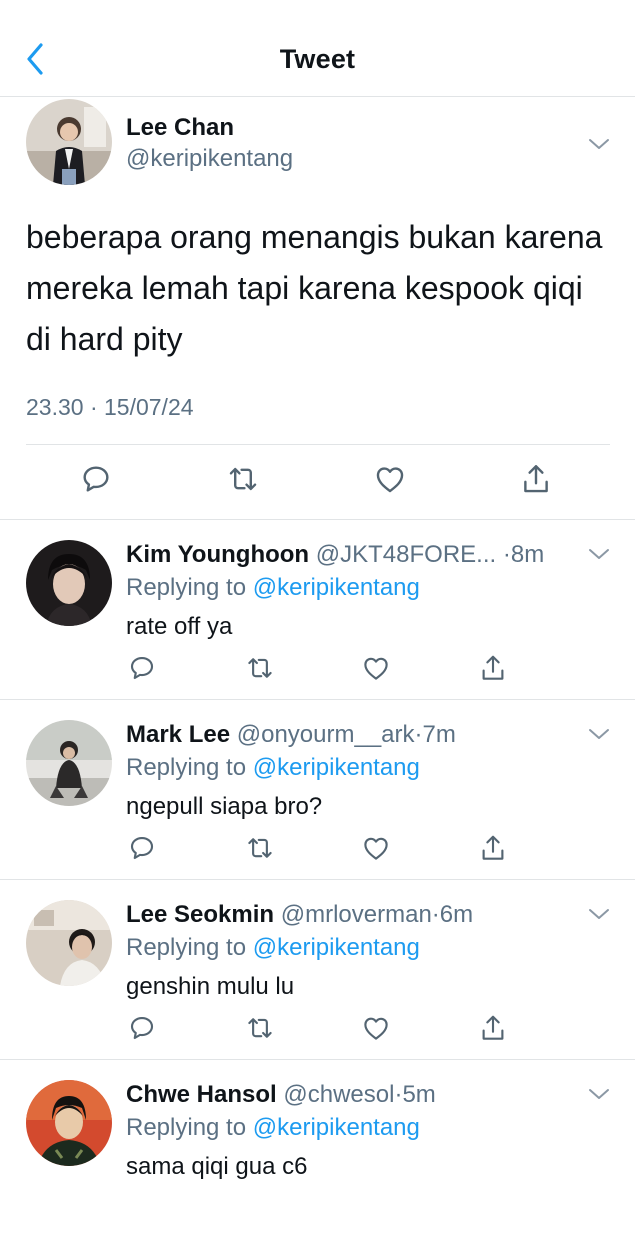 The height and width of the screenshot is (1239, 635). I want to click on author-name: Lee Seokmin, so click(200, 914).